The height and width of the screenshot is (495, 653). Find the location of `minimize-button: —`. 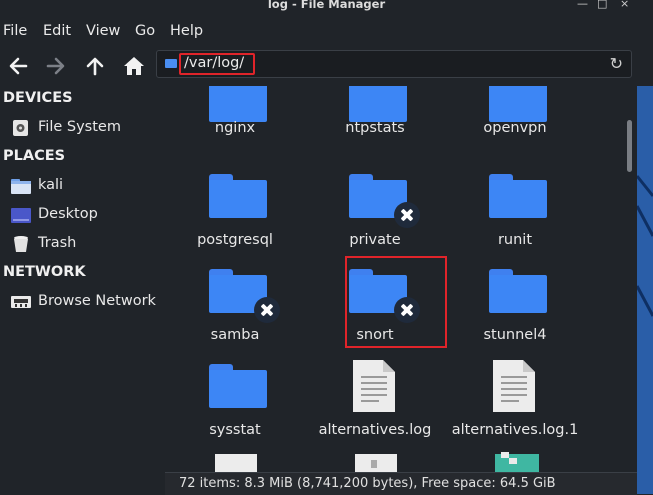

minimize-button: — is located at coordinates (582, 5).